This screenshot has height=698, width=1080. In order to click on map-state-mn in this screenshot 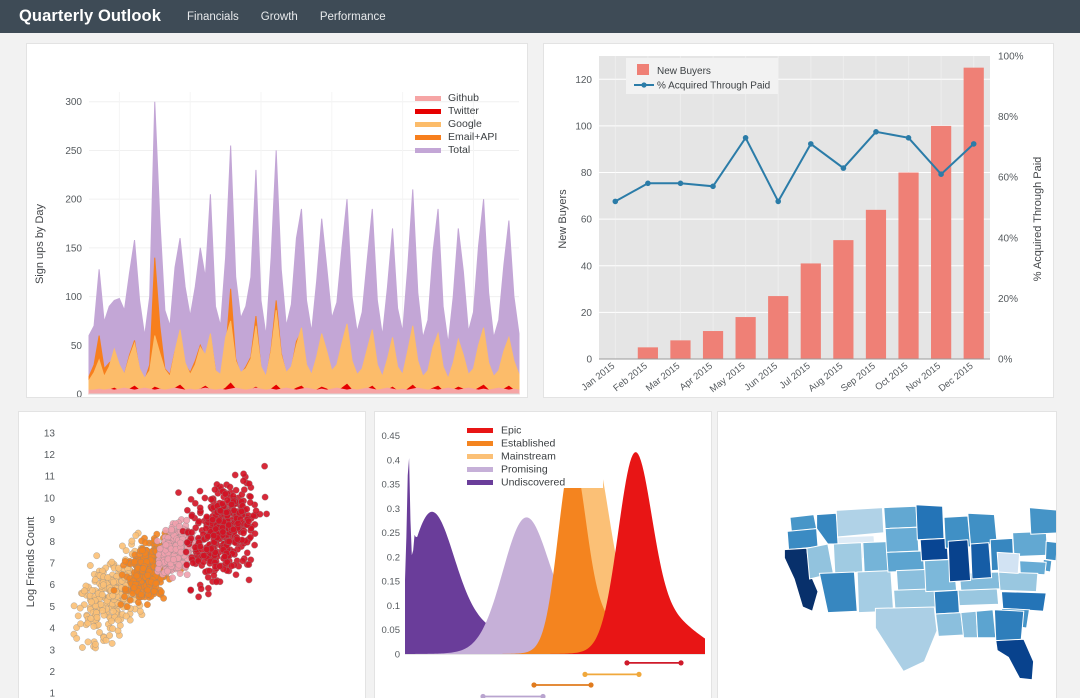, I will do `click(930, 522)`.